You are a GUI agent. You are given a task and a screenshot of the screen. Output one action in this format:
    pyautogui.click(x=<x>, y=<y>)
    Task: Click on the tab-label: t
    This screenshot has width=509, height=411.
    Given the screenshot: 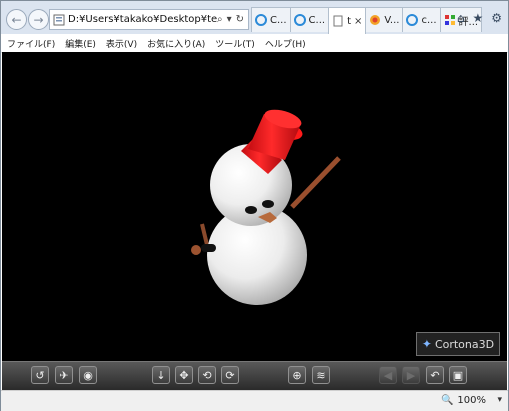 What is the action you would take?
    pyautogui.click(x=349, y=21)
    